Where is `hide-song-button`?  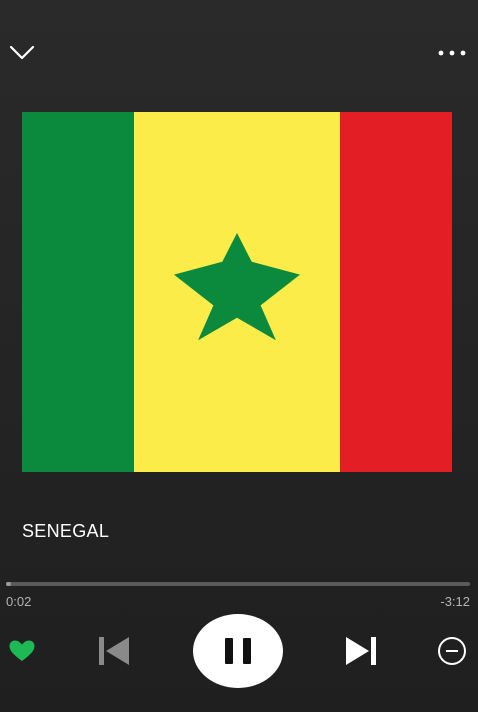
hide-song-button is located at coordinates (452, 651).